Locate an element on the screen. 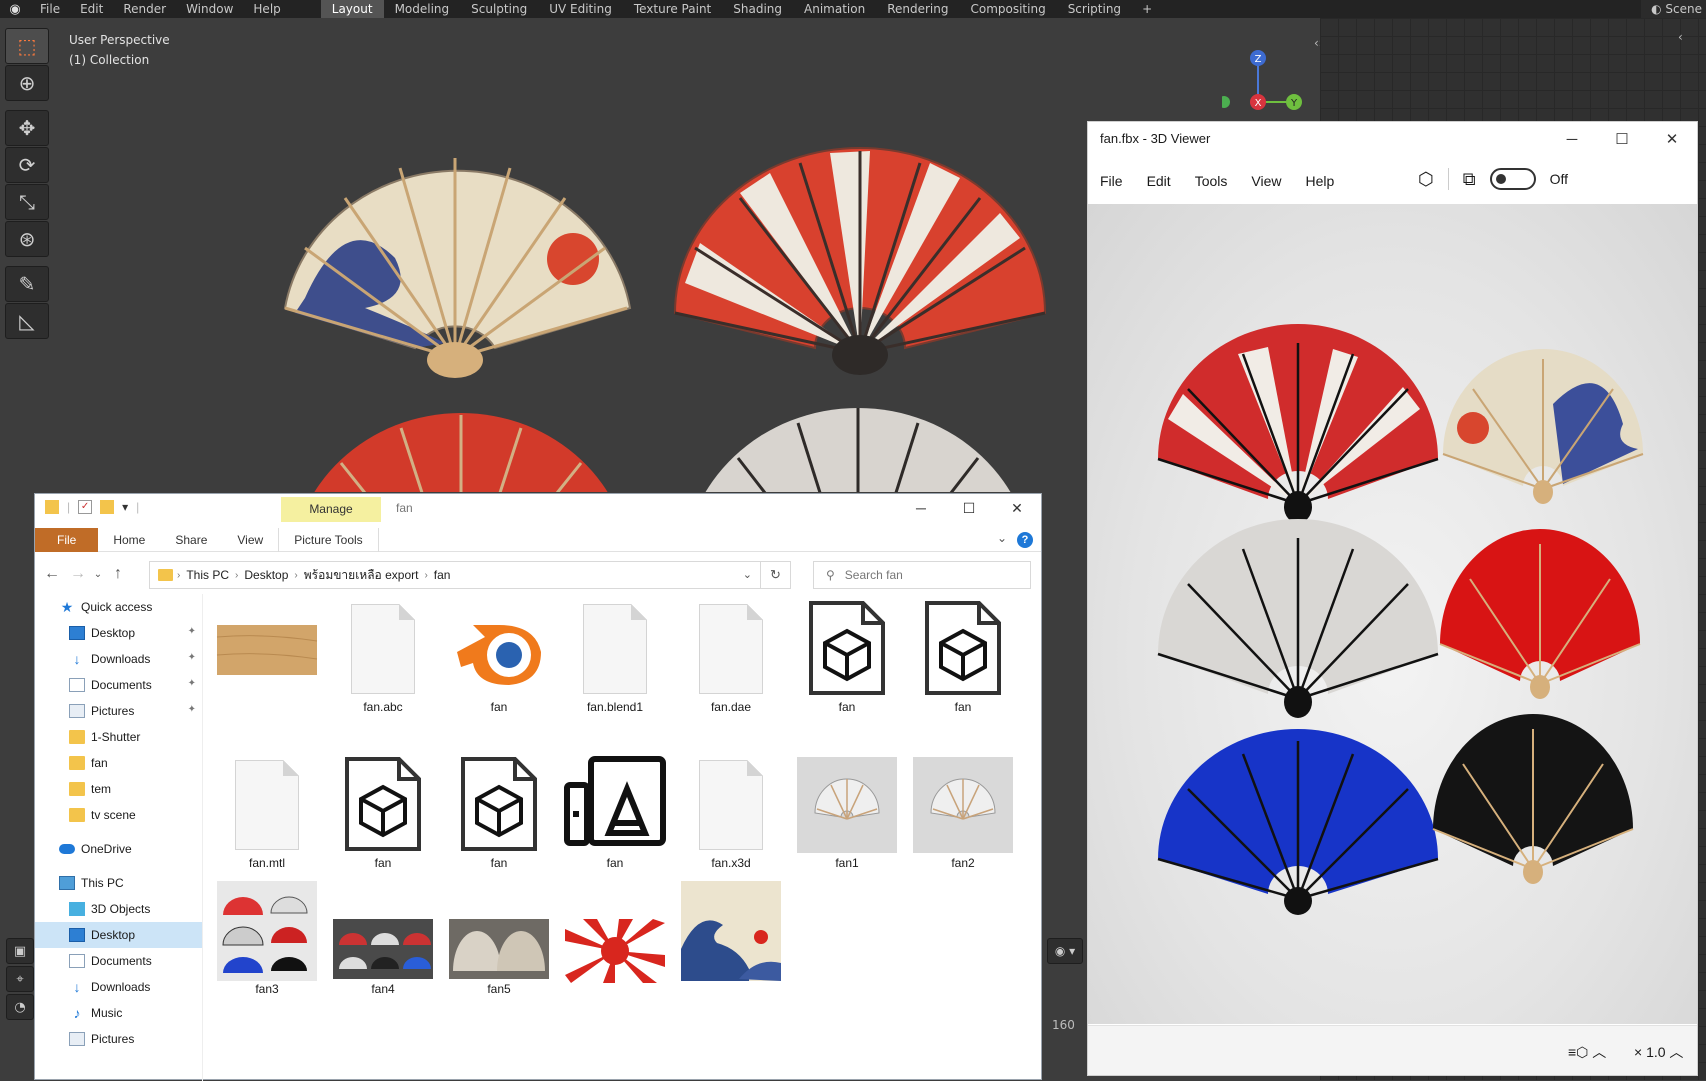 The width and height of the screenshot is (1706, 1081). workspace-tab-shading: Shading is located at coordinates (757, 9).